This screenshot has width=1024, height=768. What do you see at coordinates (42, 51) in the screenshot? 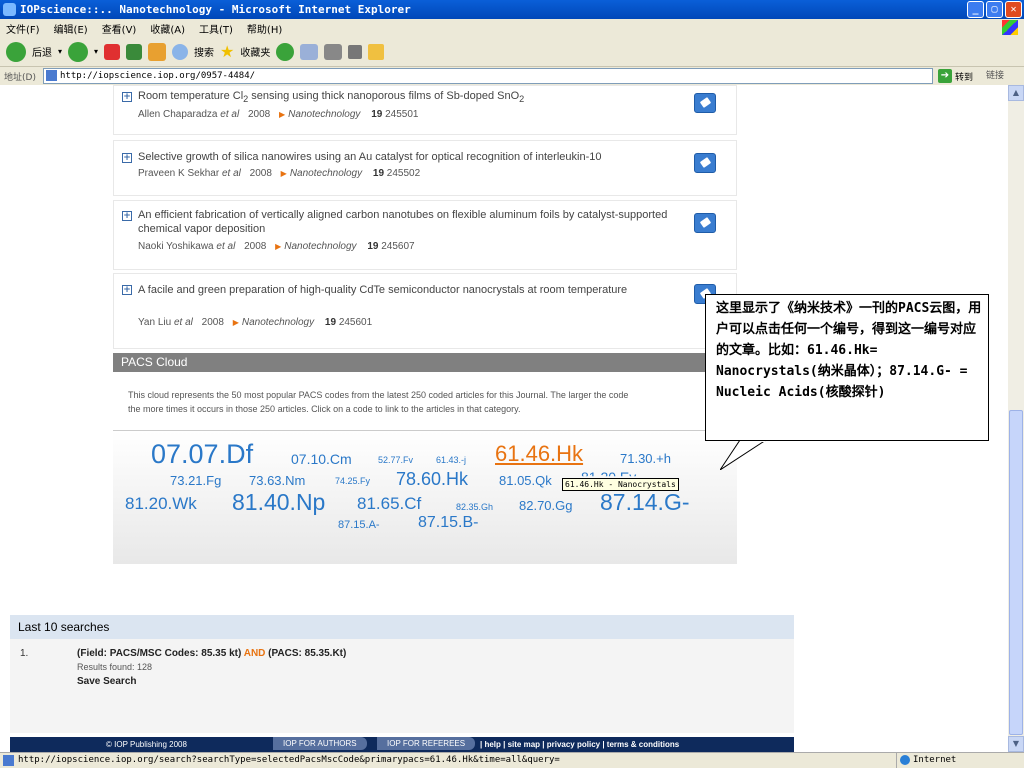
I see `back-button-label: 后退` at bounding box center [42, 51].